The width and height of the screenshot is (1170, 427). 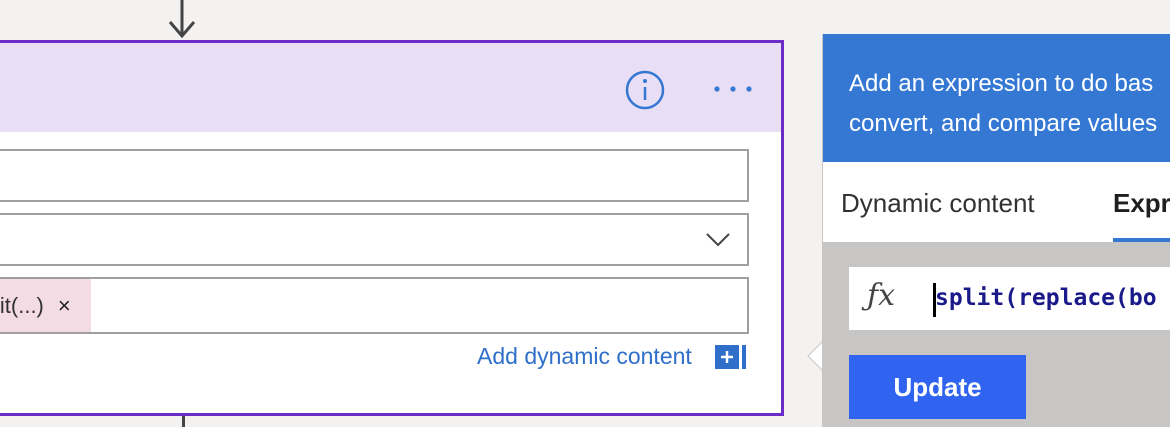 I want to click on info-icon, so click(x=645, y=90).